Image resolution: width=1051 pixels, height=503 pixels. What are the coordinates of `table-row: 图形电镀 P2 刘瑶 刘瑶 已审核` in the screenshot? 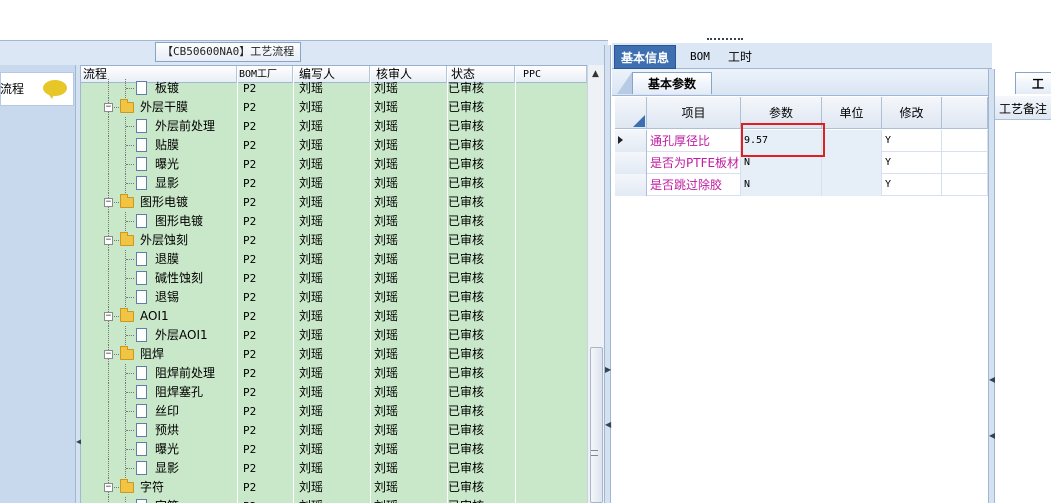 It's located at (334, 221).